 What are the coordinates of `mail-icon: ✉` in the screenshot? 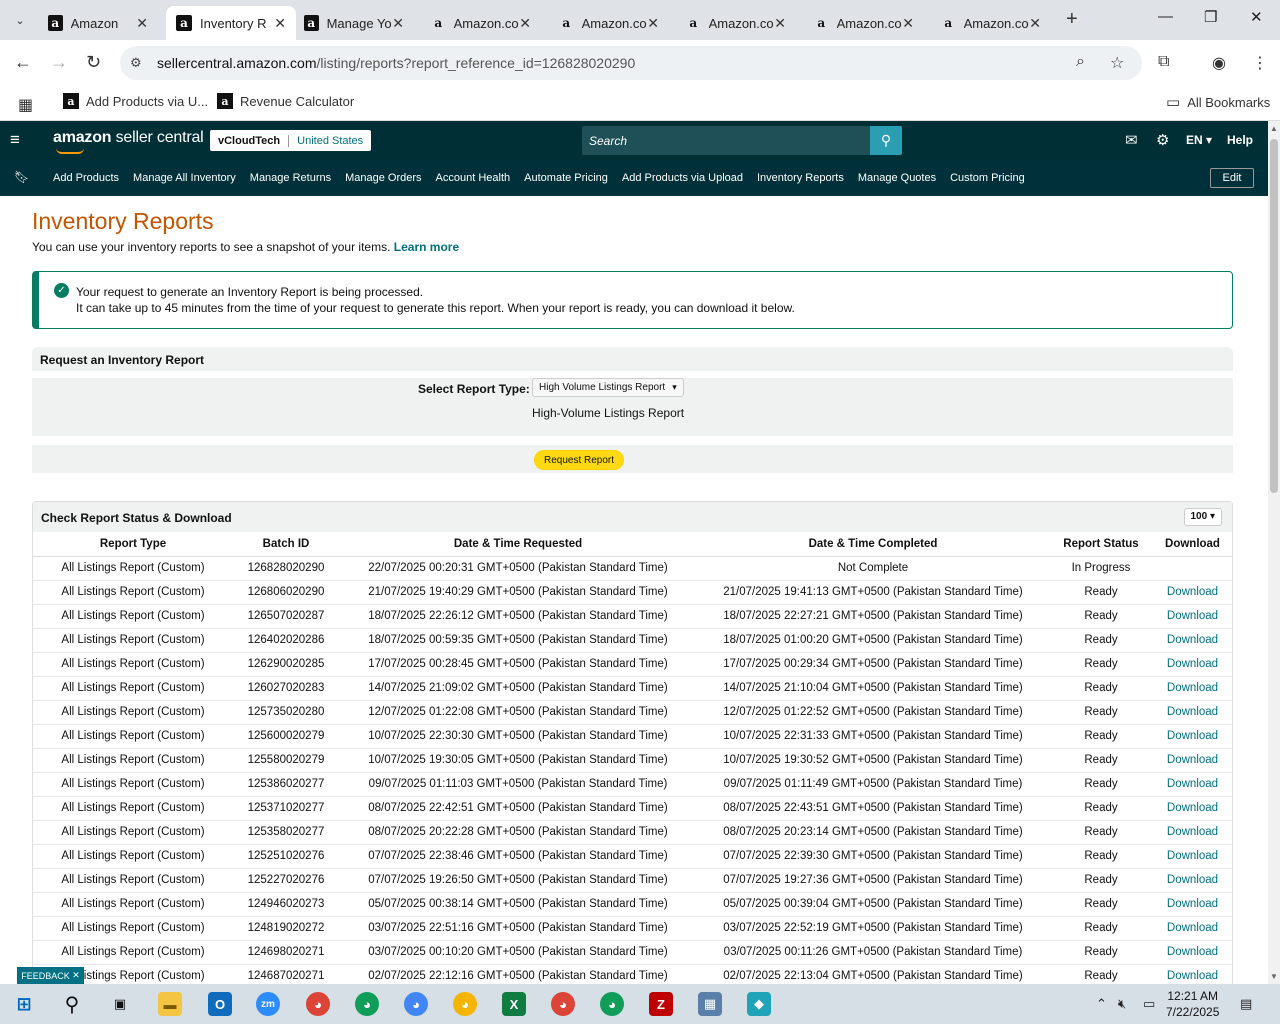 It's located at (1131, 140).